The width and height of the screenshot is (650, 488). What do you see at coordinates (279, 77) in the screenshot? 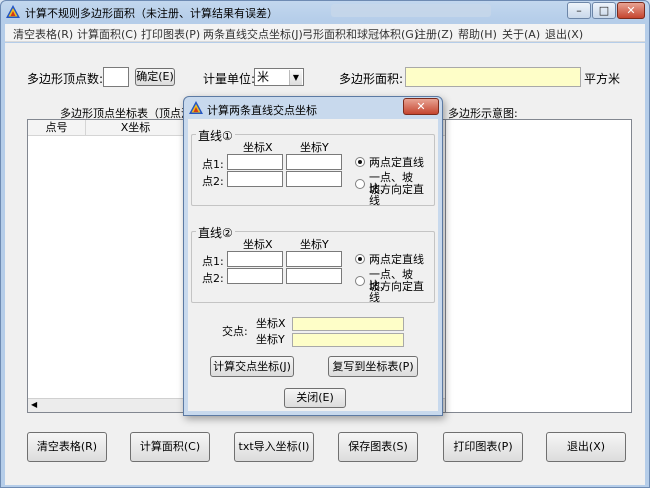
I see `unit-select: 米 ▼` at bounding box center [279, 77].